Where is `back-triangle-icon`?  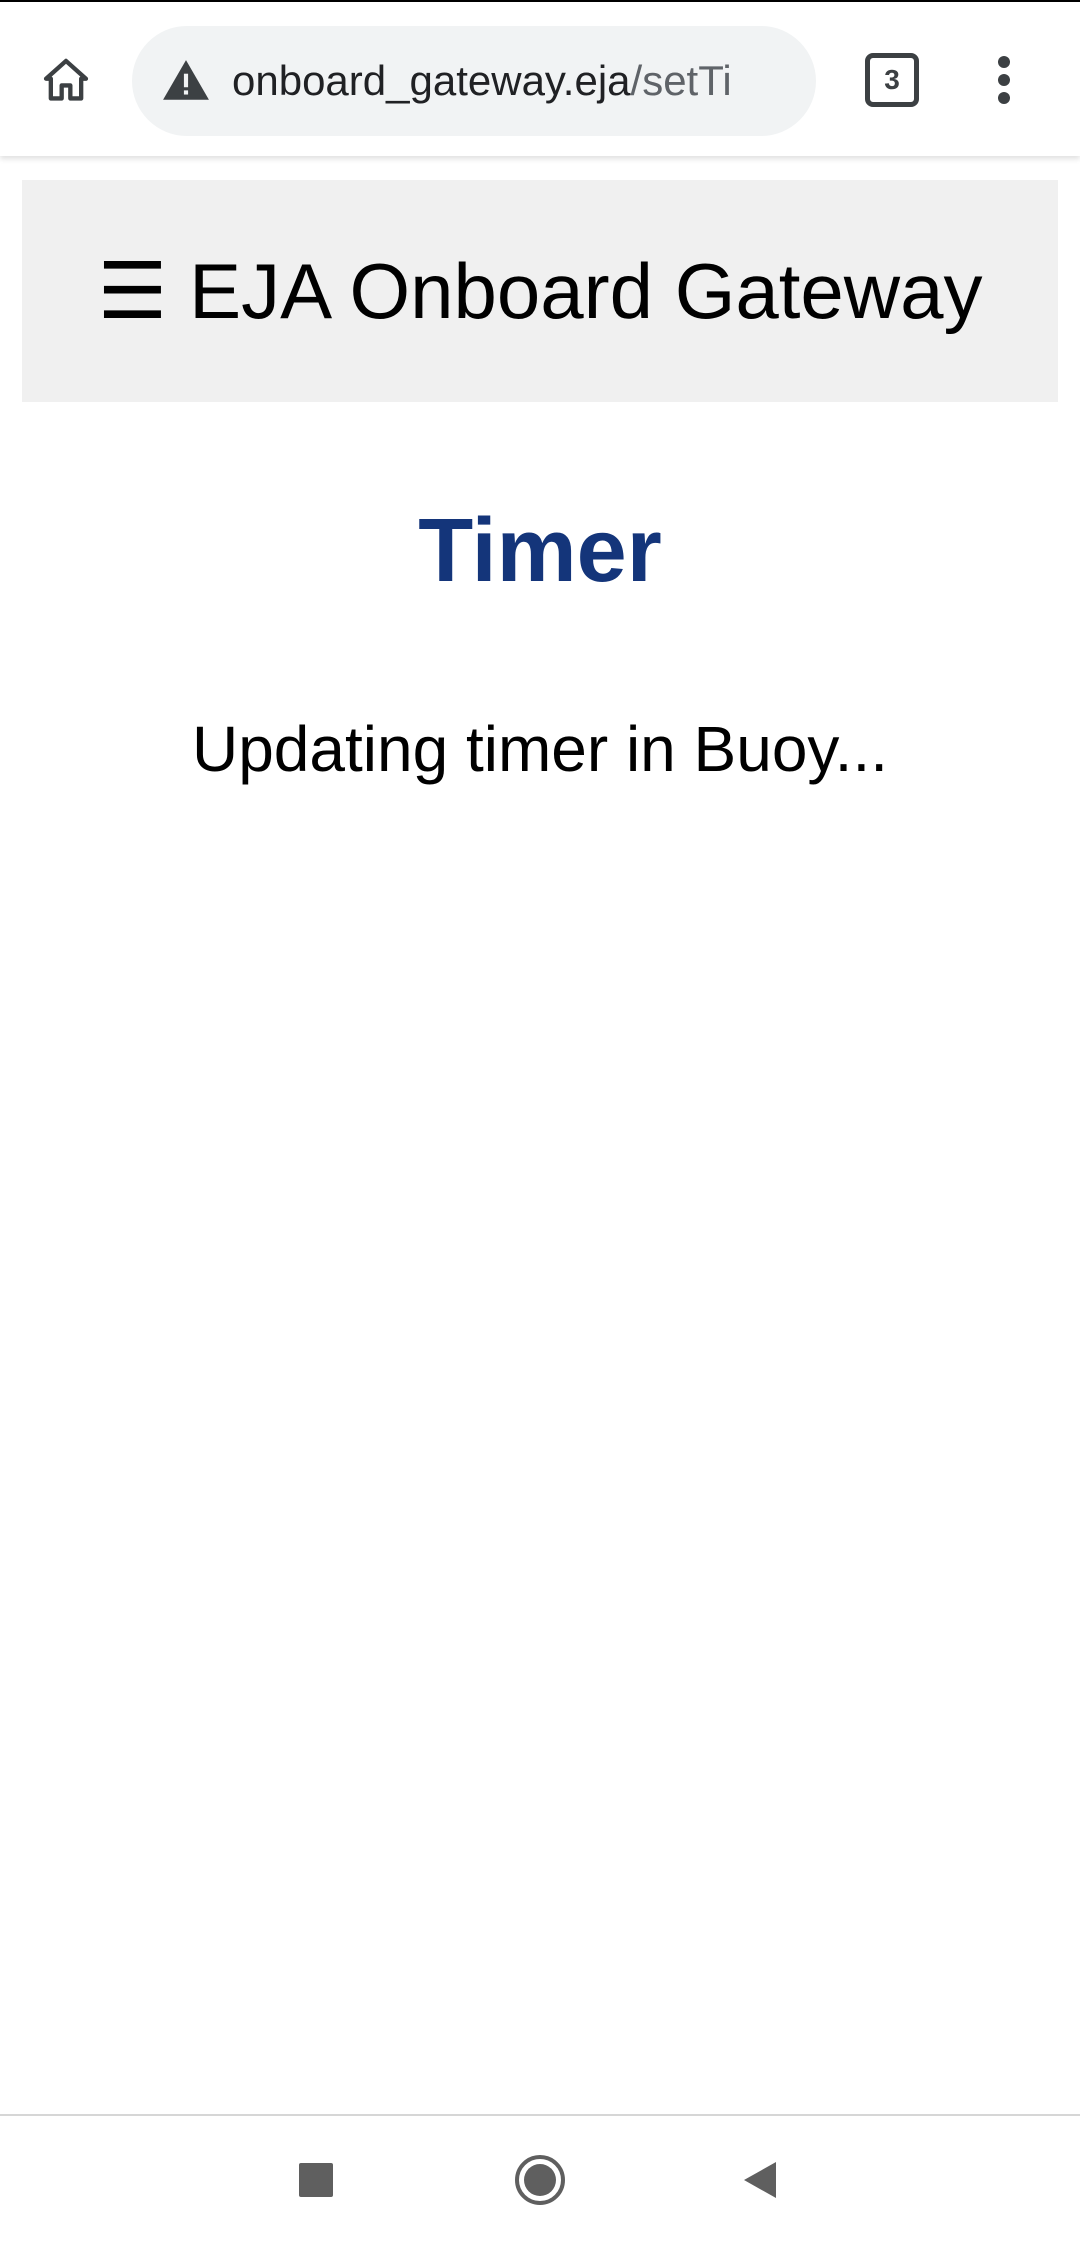
back-triangle-icon is located at coordinates (760, 2180).